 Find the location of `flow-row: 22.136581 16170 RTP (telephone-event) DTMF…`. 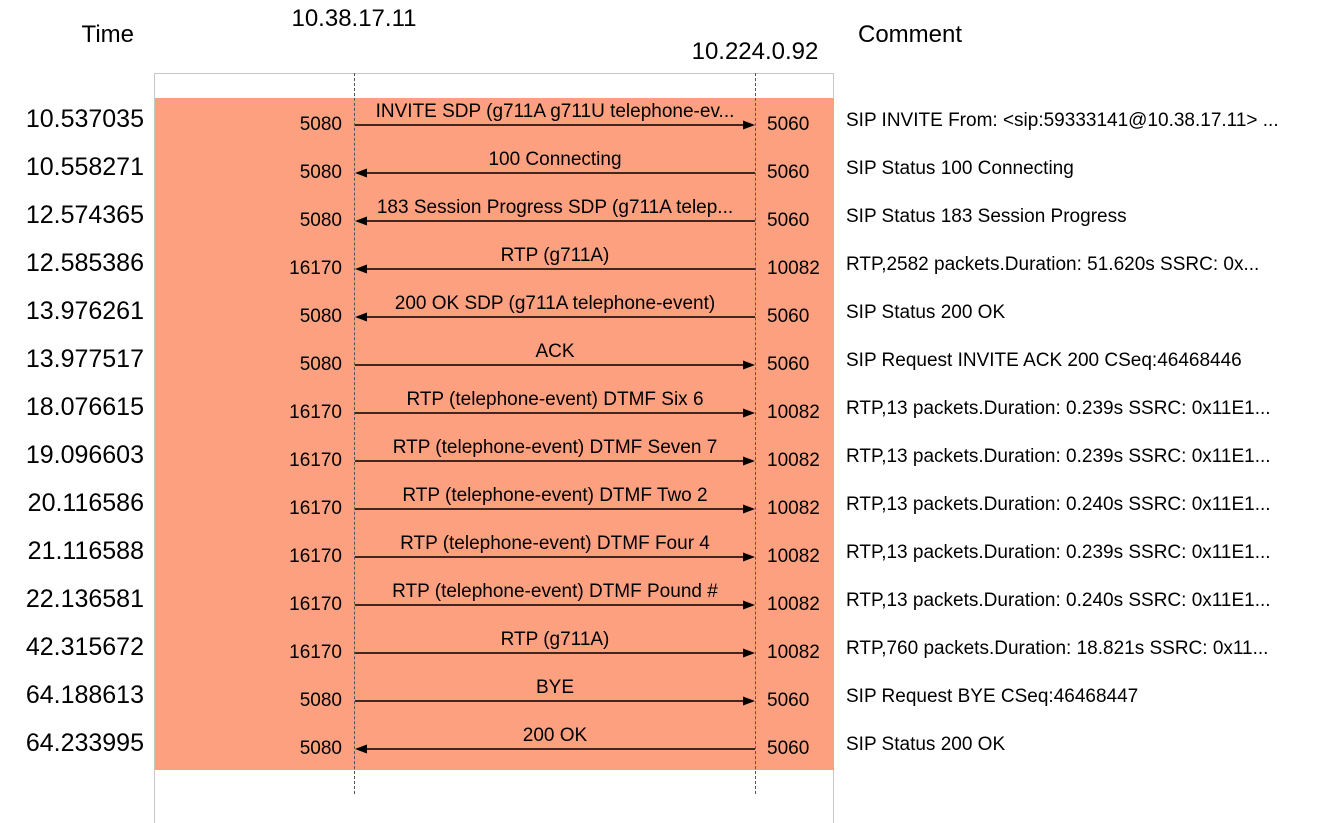

flow-row: 22.136581 16170 RTP (telephone-event) DTMF… is located at coordinates (666, 602).